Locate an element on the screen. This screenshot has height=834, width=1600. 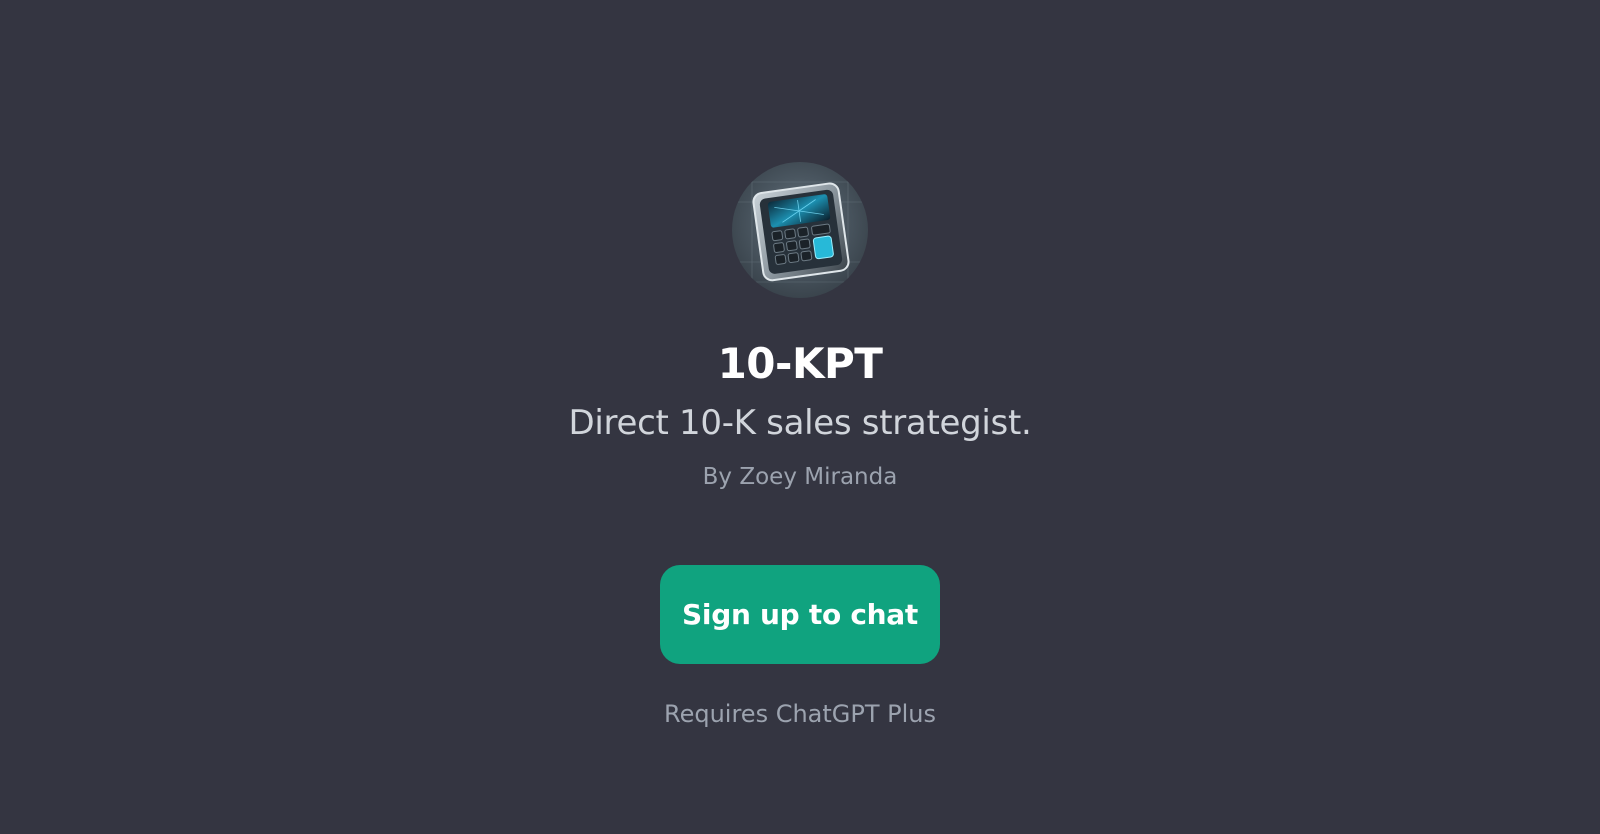
gpt-description: Direct 10-K sales strategist. is located at coordinates (800, 423).